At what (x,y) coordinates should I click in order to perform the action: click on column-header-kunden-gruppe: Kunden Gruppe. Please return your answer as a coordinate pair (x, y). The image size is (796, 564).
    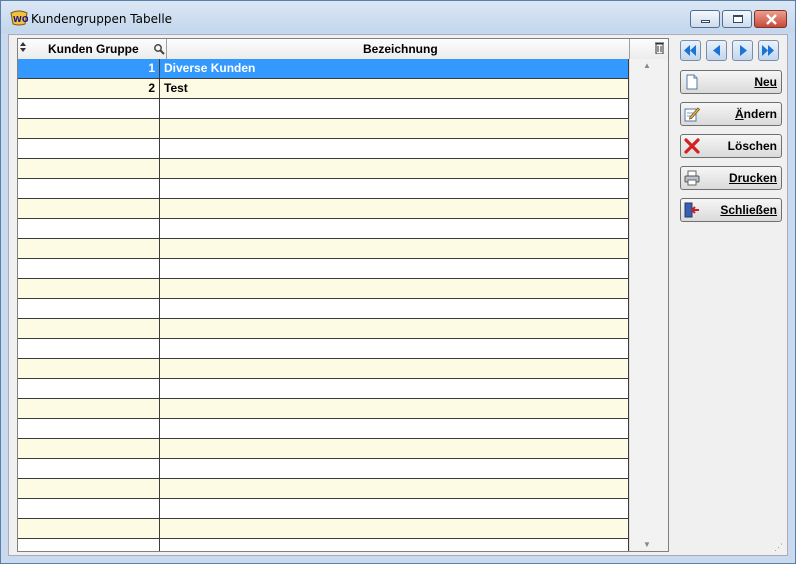
    Looking at the image, I should click on (93, 49).